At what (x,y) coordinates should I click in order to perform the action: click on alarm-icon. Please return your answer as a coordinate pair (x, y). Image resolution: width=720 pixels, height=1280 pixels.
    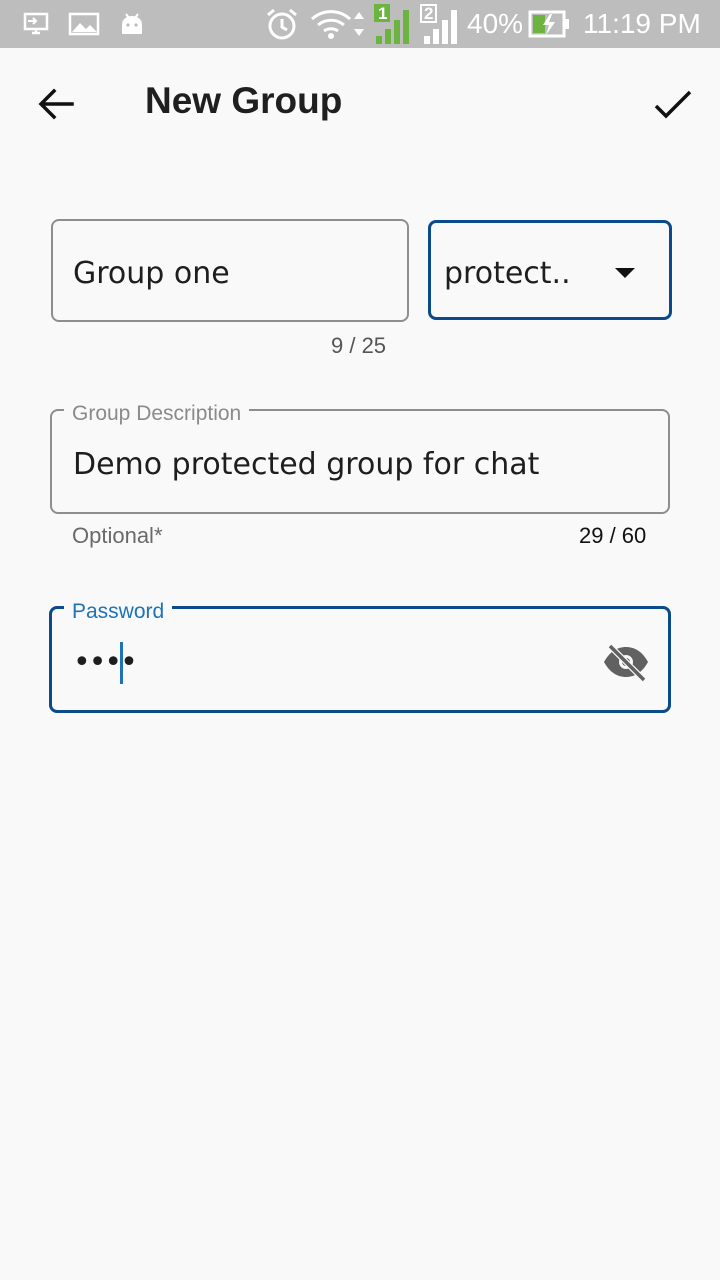
    Looking at the image, I should click on (282, 24).